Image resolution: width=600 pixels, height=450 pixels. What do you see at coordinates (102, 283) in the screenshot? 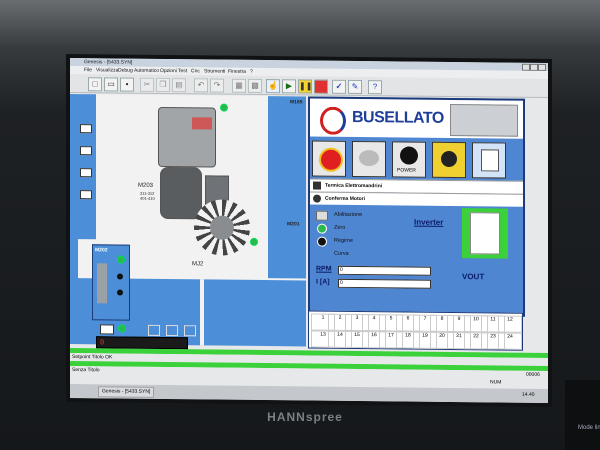
I see `cylinder-icon` at bounding box center [102, 283].